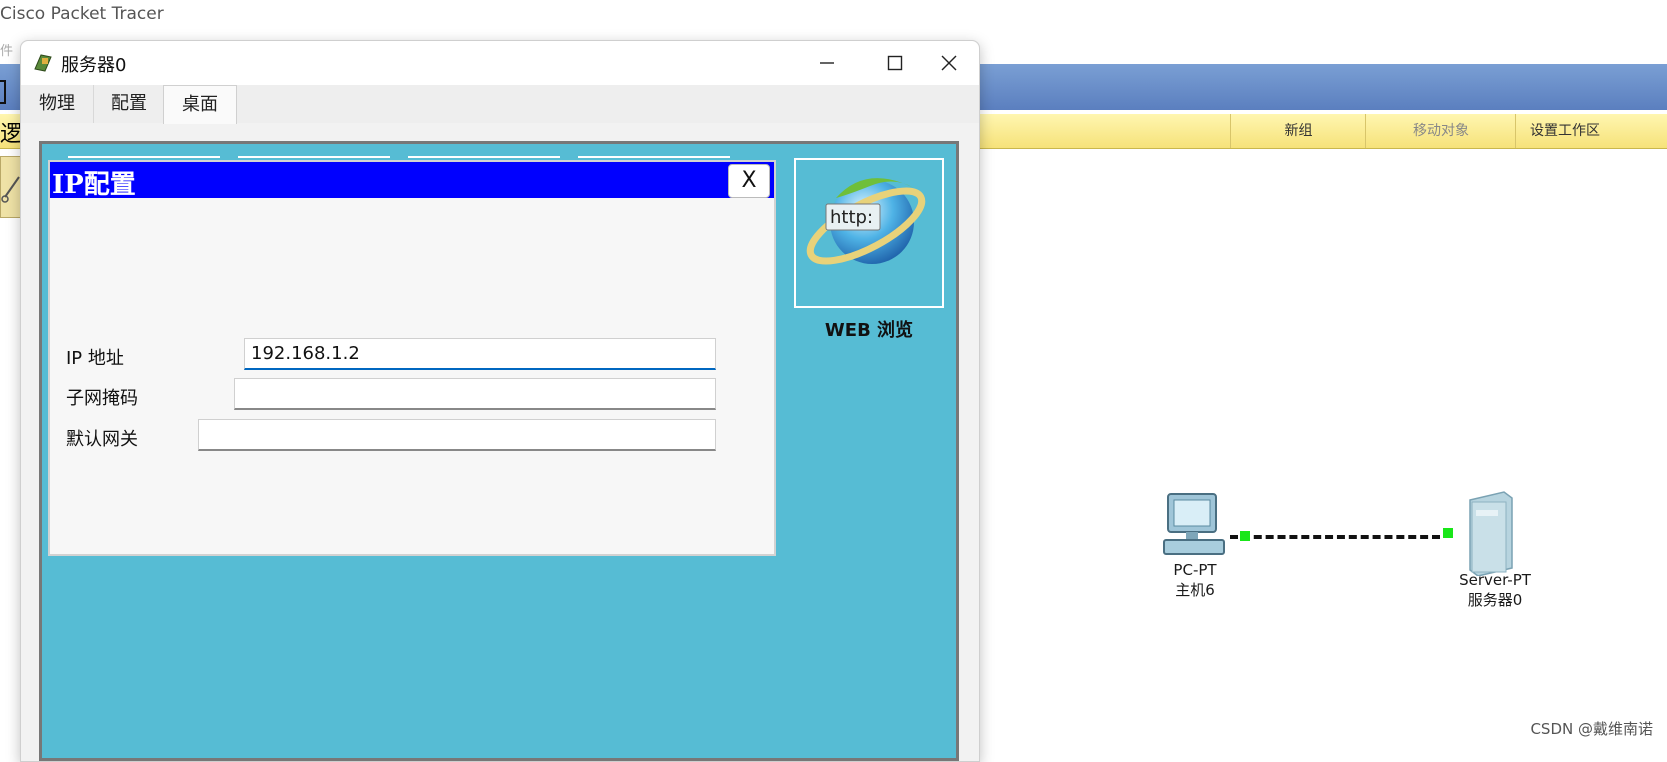 Image resolution: width=1667 pixels, height=762 pixels. What do you see at coordinates (851, 217) in the screenshot?
I see `http-icon-text: http:` at bounding box center [851, 217].